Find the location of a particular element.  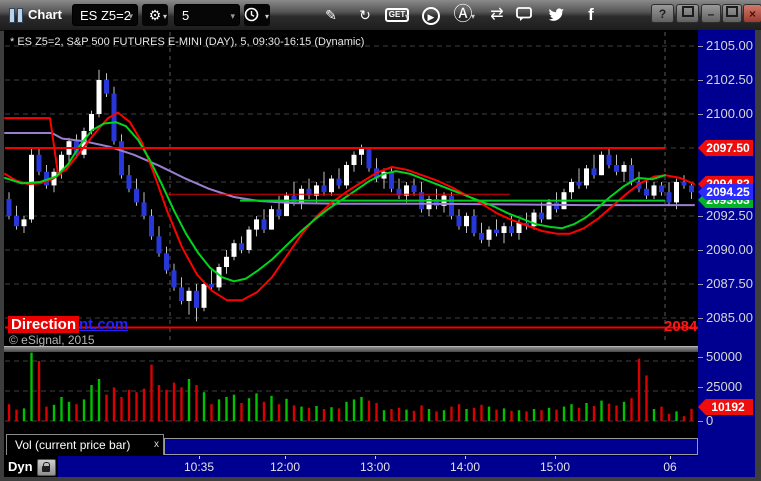

symbol-combo: ES Z5=2 ▾ is located at coordinates (105, 15).